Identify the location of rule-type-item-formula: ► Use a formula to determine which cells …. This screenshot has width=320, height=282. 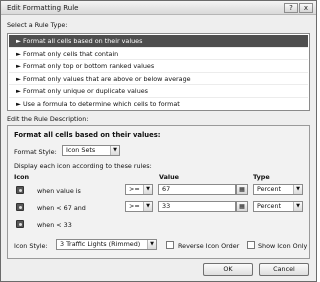
(158, 104).